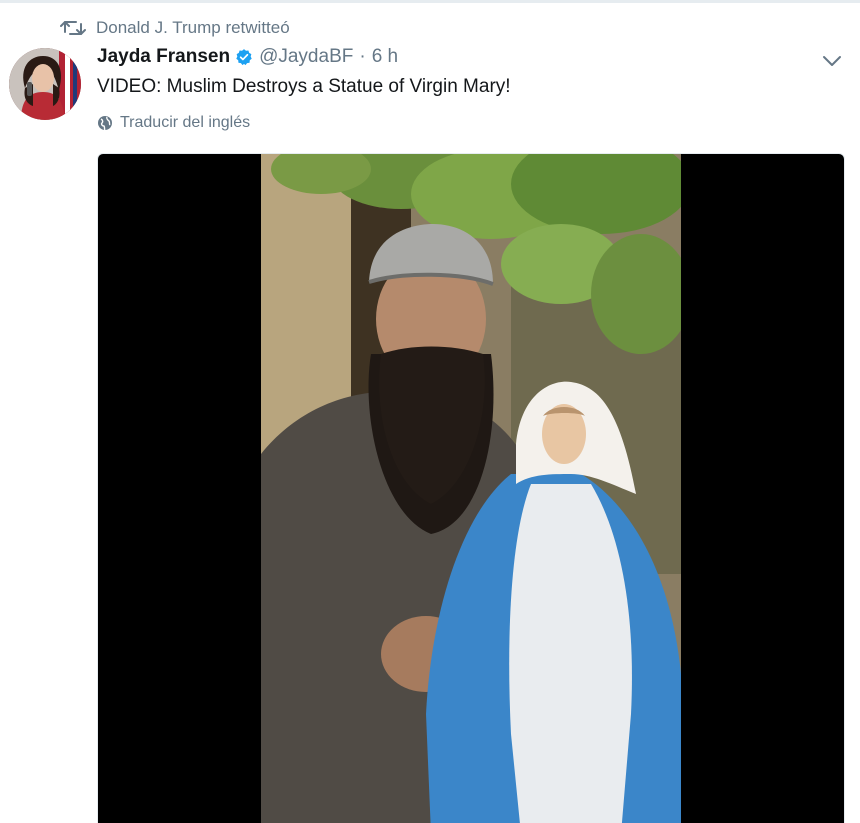 The width and height of the screenshot is (860, 823). Describe the element at coordinates (193, 27) in the screenshot. I see `retweet-context-text: Donald J. Trump retwitteó` at that location.